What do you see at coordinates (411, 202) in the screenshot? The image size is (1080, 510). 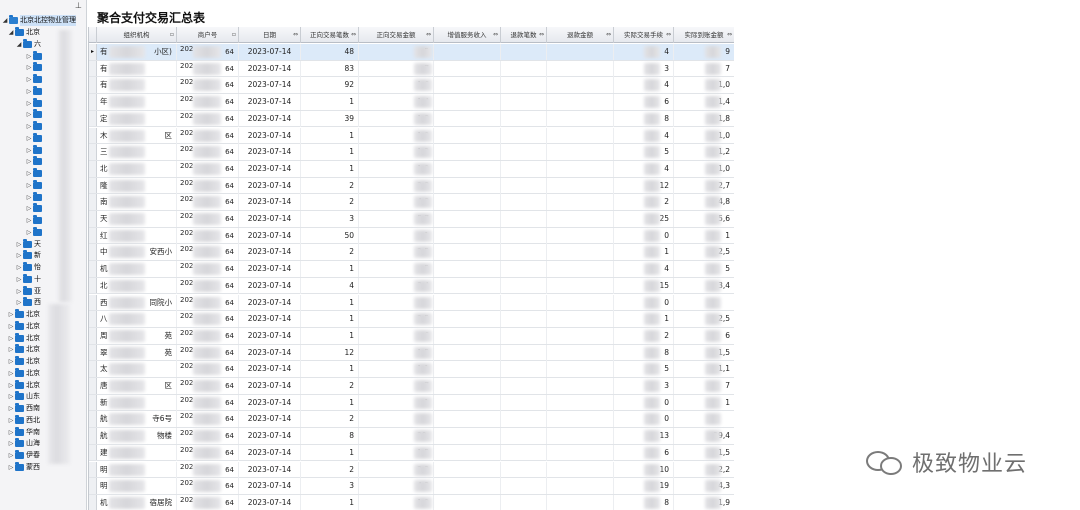 I see `table-row: 南202642023-07-1424,824,8` at bounding box center [411, 202].